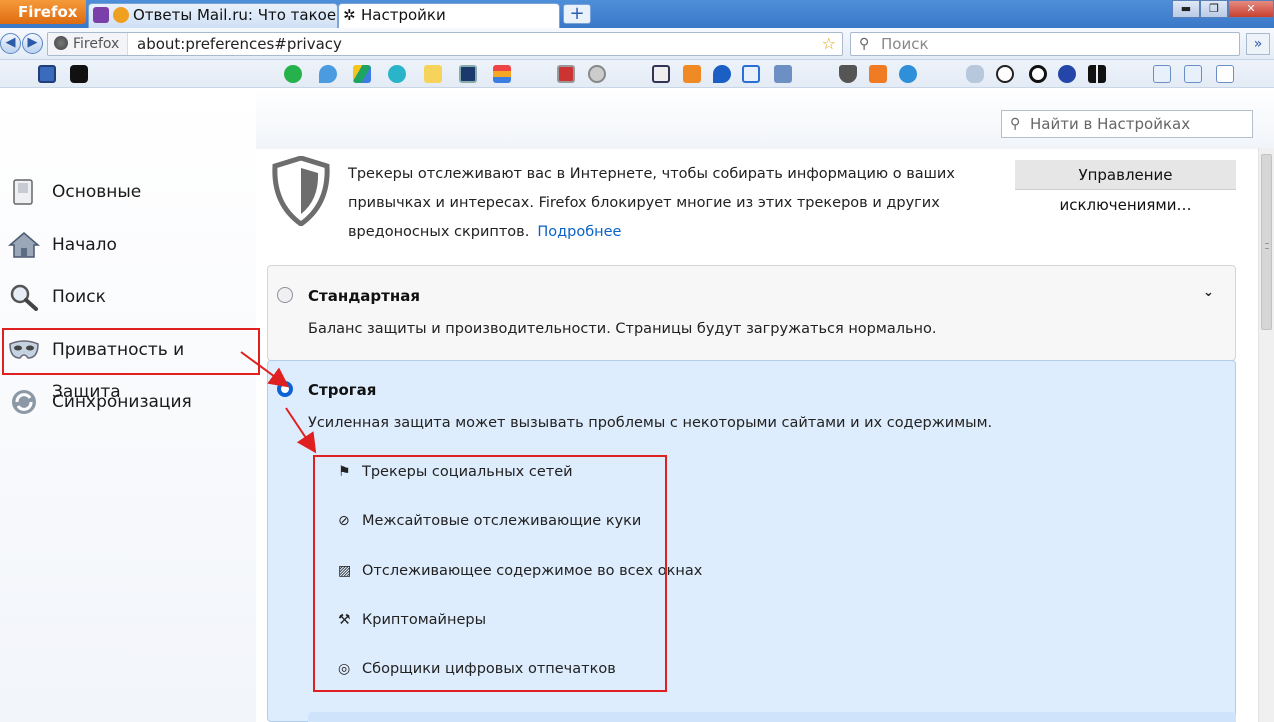 This screenshot has height=722, width=1274. I want to click on sidebar-item-sync: Синхронизация, so click(128, 402).